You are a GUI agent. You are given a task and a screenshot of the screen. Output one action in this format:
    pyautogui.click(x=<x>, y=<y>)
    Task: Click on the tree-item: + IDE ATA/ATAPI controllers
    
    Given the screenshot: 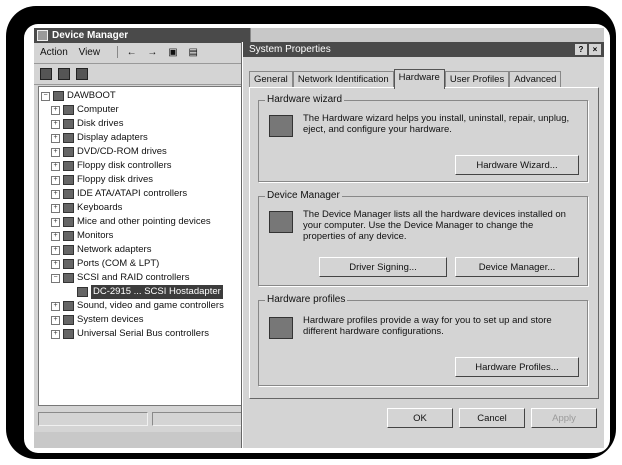 What is the action you would take?
    pyautogui.click(x=146, y=194)
    